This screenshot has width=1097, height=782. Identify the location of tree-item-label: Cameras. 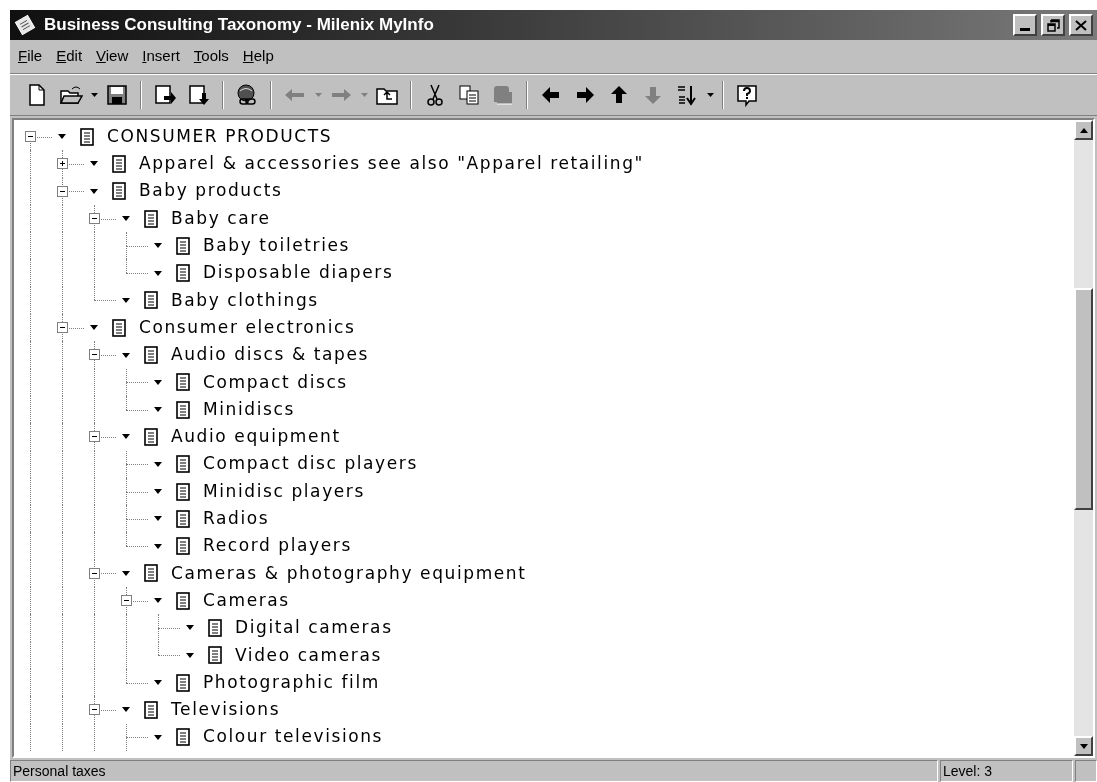
(246, 600).